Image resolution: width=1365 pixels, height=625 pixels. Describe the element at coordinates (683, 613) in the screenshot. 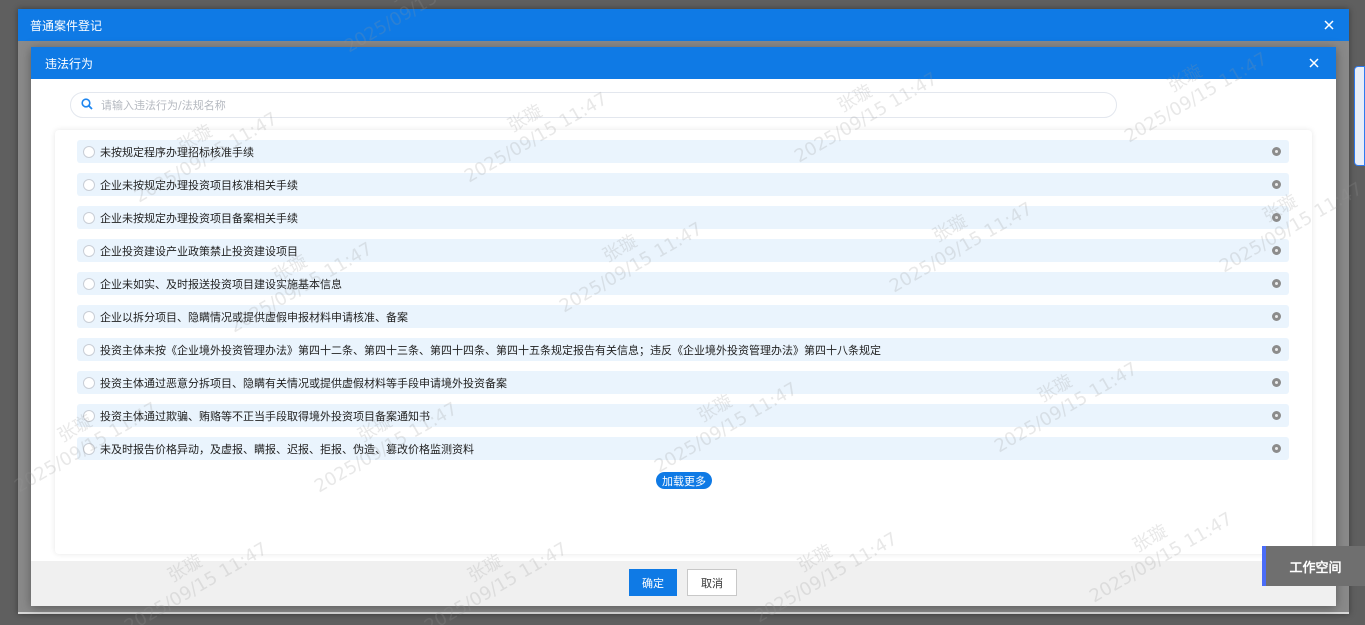

I see `dialog-bottom-divider` at that location.